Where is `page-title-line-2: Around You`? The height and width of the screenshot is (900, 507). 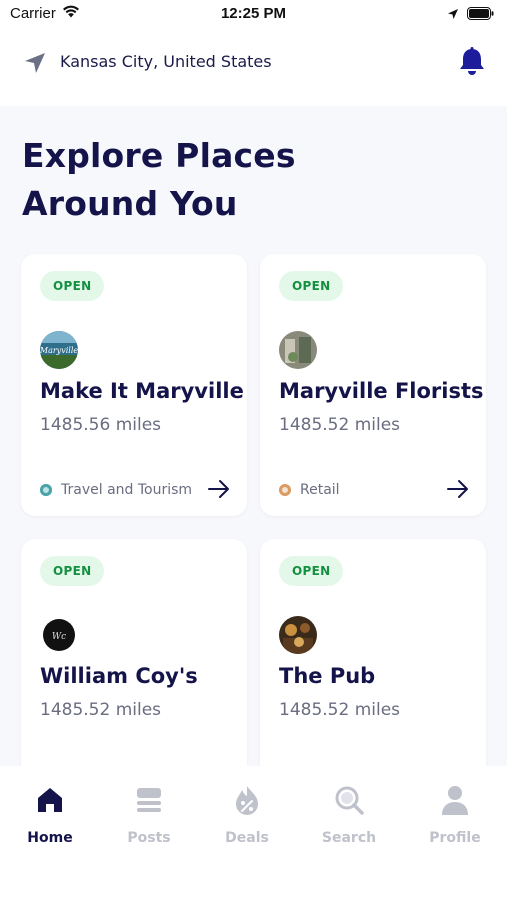
page-title-line-2: Around You is located at coordinates (130, 203).